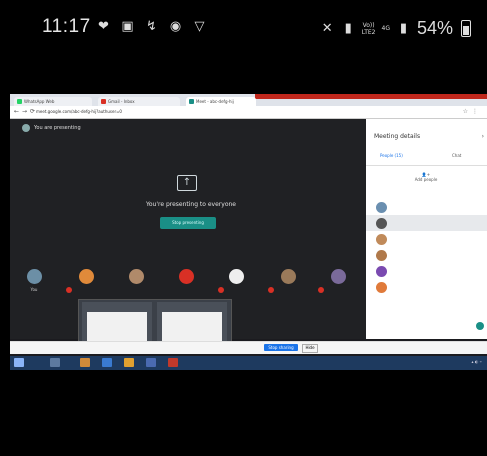  I want to click on add-people-button: 👤+ Add people, so click(426, 177).